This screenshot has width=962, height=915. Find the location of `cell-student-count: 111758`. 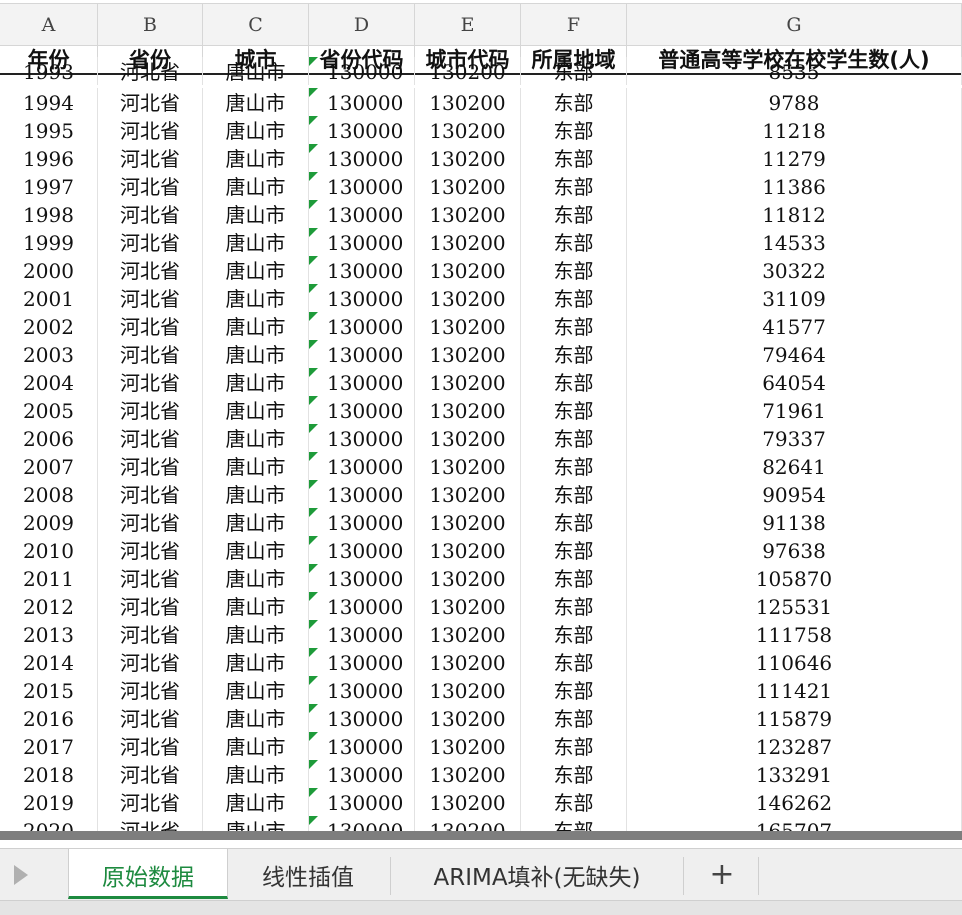

cell-student-count: 111758 is located at coordinates (794, 634).